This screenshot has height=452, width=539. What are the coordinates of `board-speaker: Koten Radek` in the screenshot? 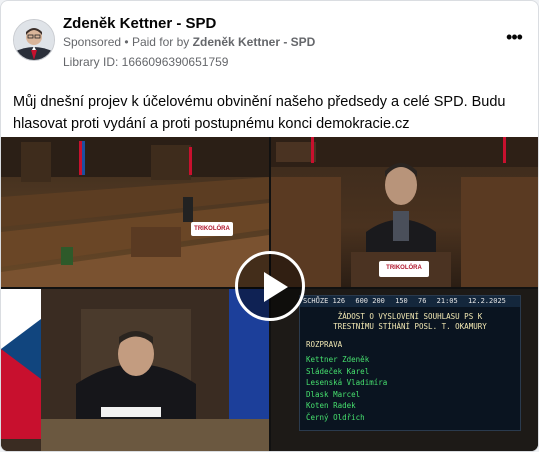 It's located at (331, 405).